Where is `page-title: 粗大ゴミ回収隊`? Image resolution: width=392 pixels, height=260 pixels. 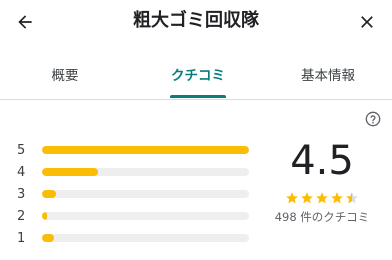
page-title: 粗大ゴミ回収隊 is located at coordinates (196, 20).